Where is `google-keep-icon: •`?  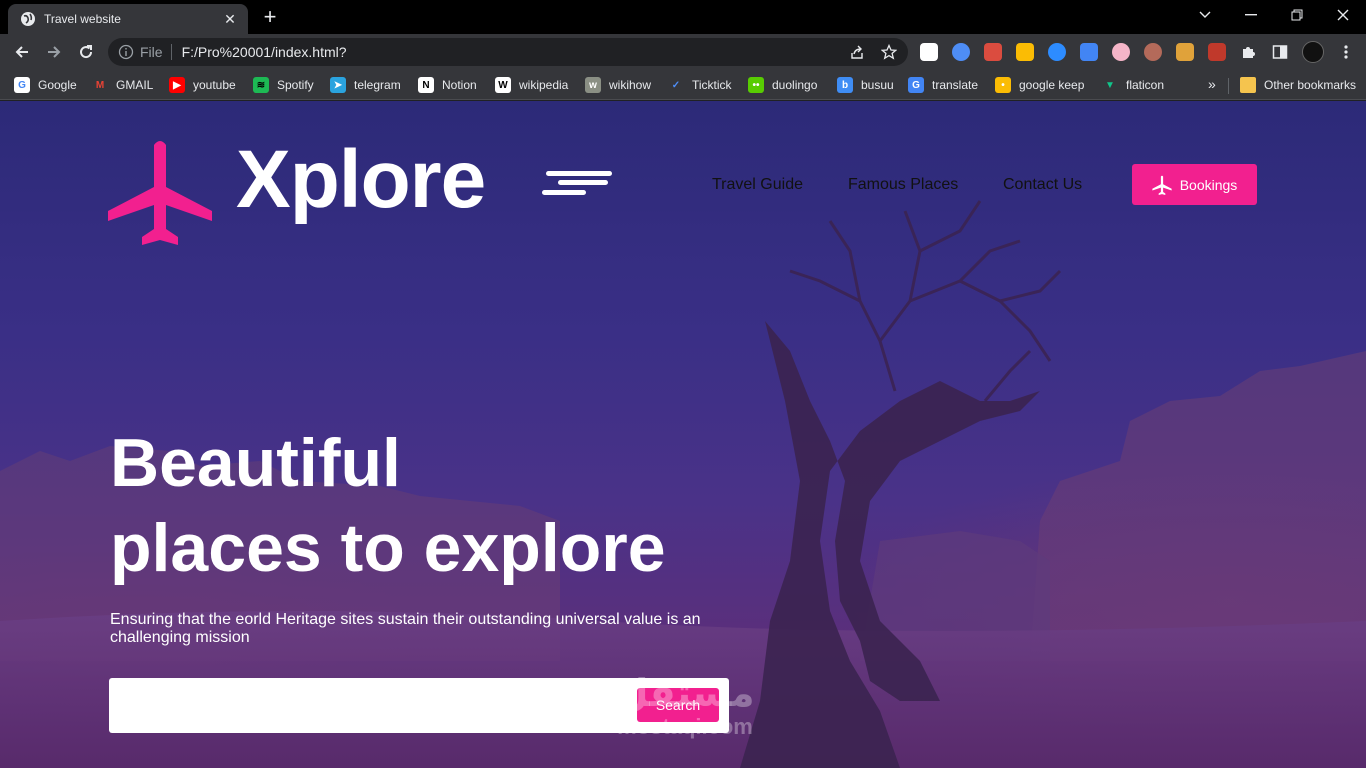 google-keep-icon: • is located at coordinates (1003, 85).